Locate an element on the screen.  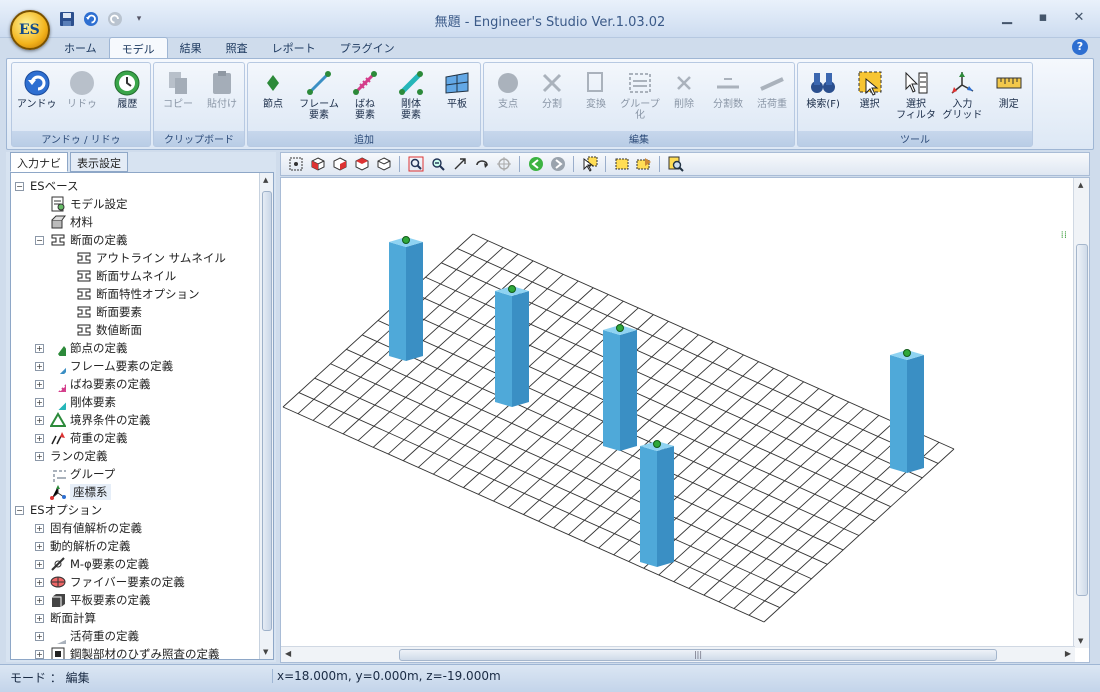
zoom-window-icon is located at coordinates (415, 164).